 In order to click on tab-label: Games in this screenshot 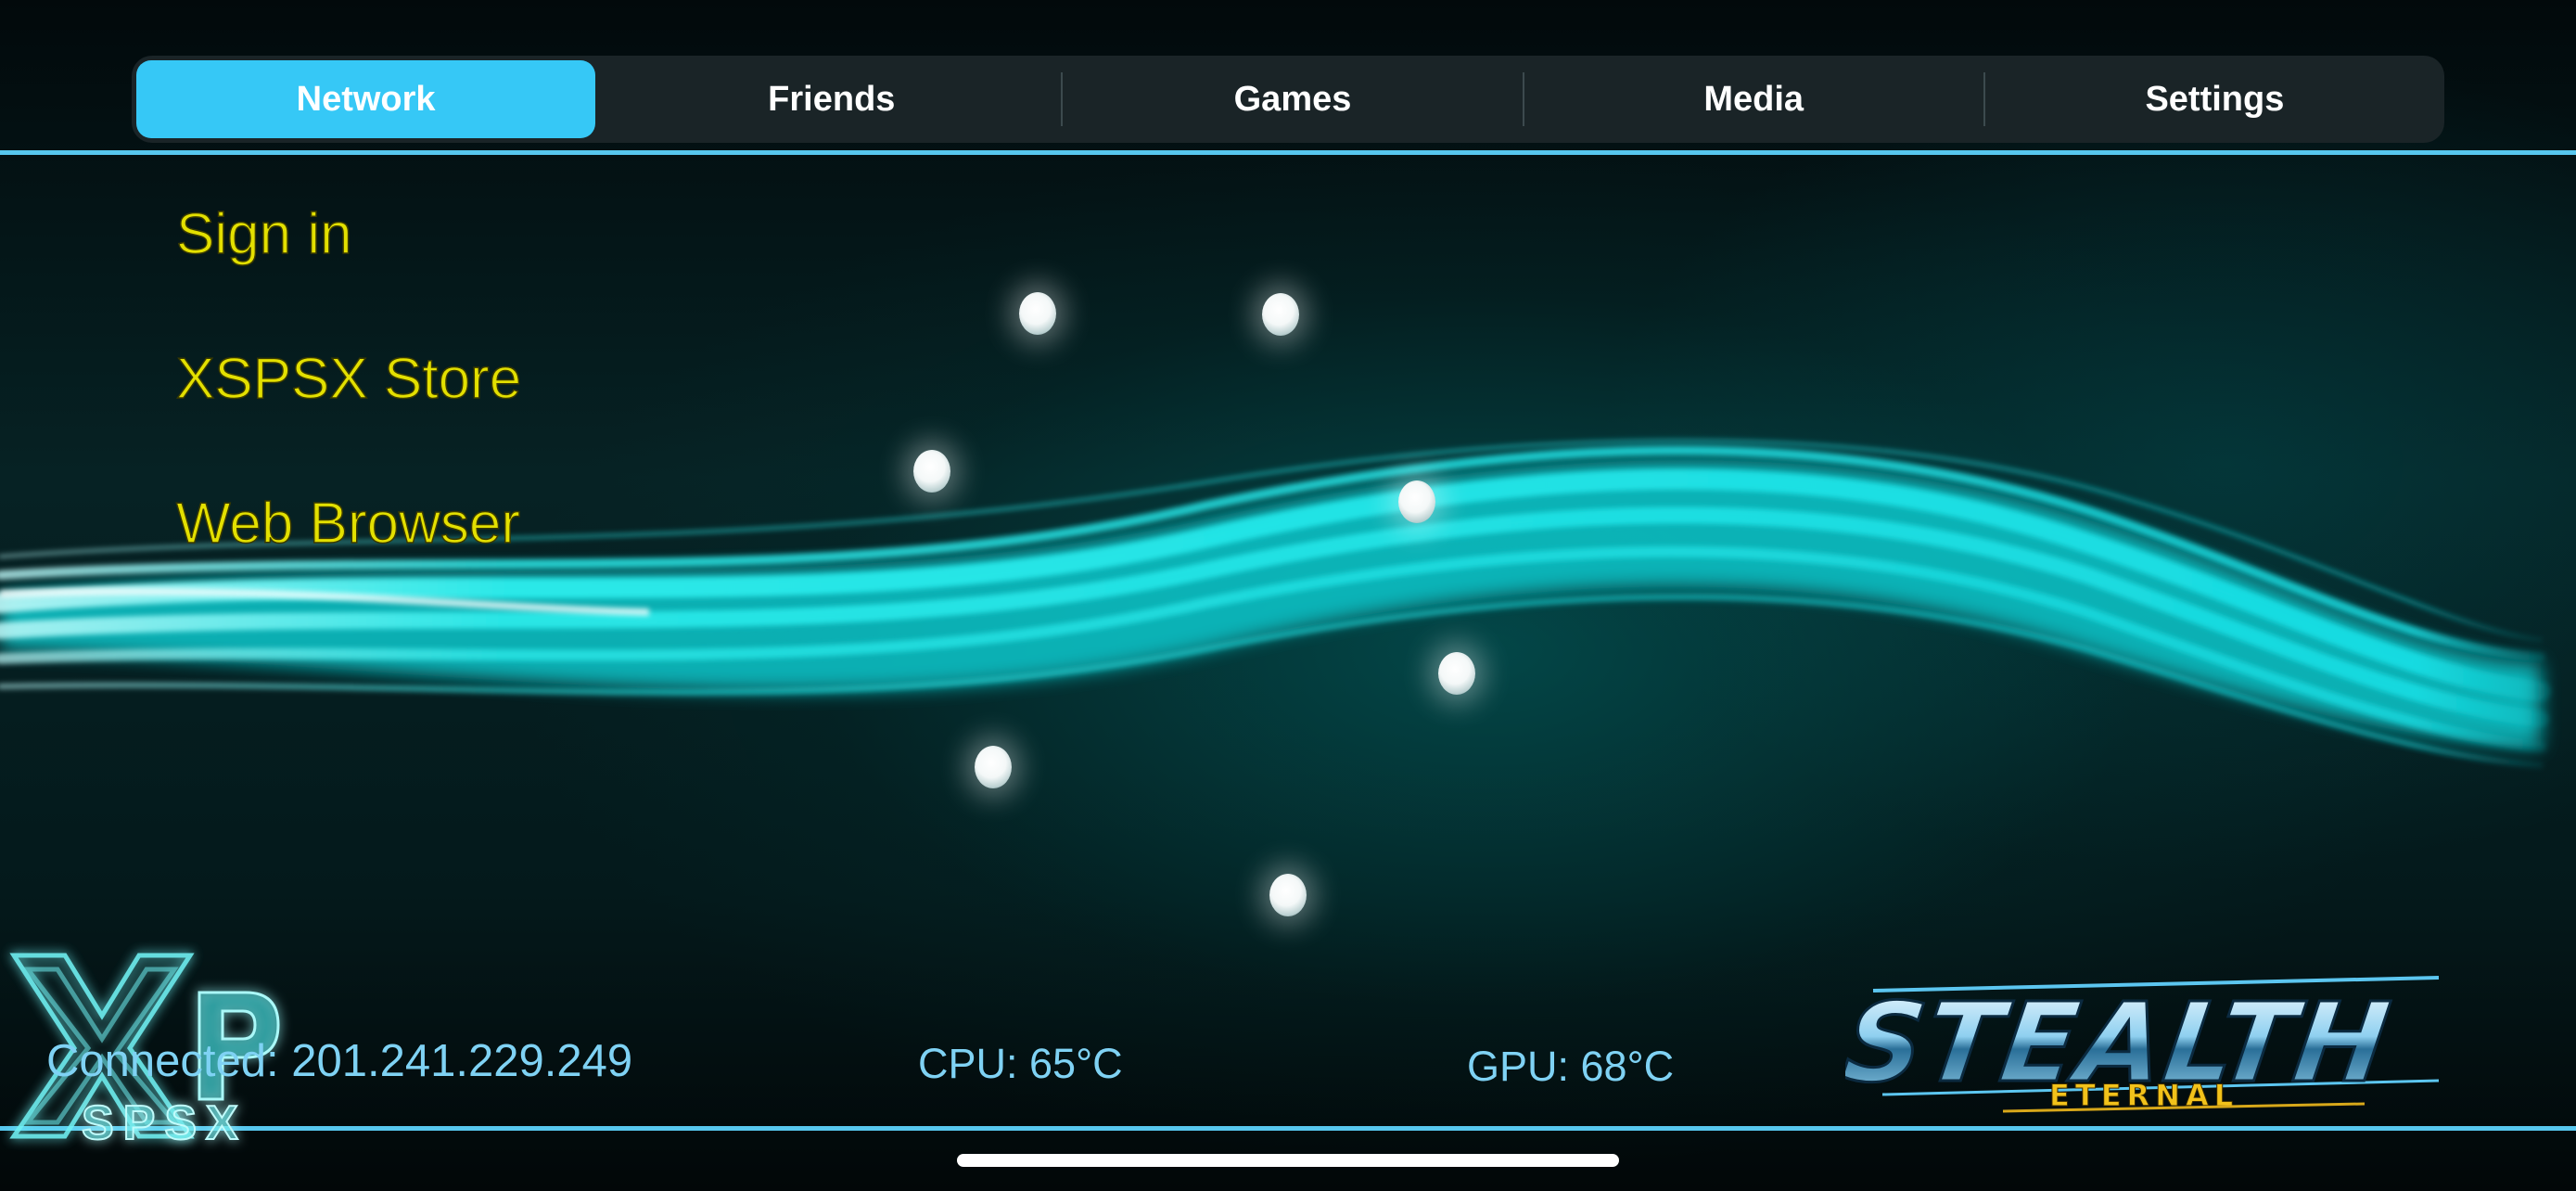, I will do `click(1292, 99)`.